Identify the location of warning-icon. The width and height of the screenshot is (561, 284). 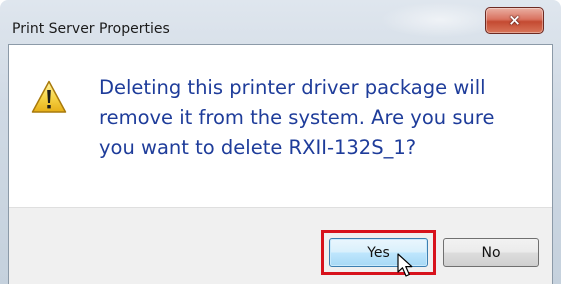
(49, 96).